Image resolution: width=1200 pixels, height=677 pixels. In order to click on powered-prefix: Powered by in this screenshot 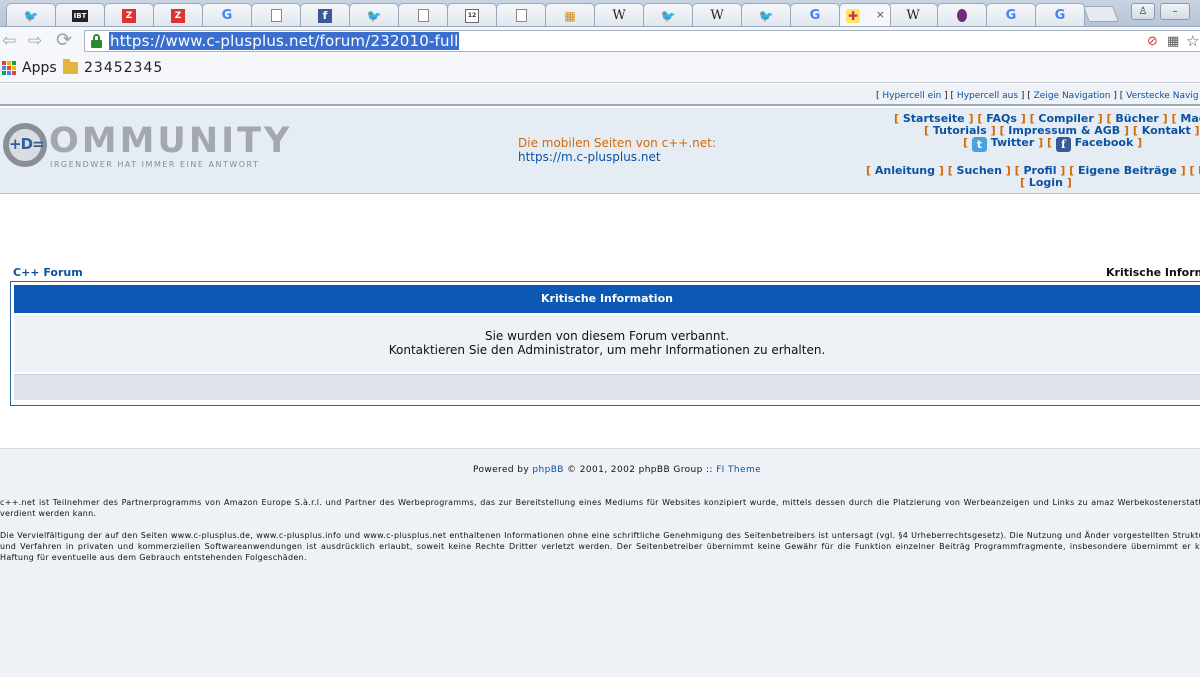, I will do `click(501, 470)`.